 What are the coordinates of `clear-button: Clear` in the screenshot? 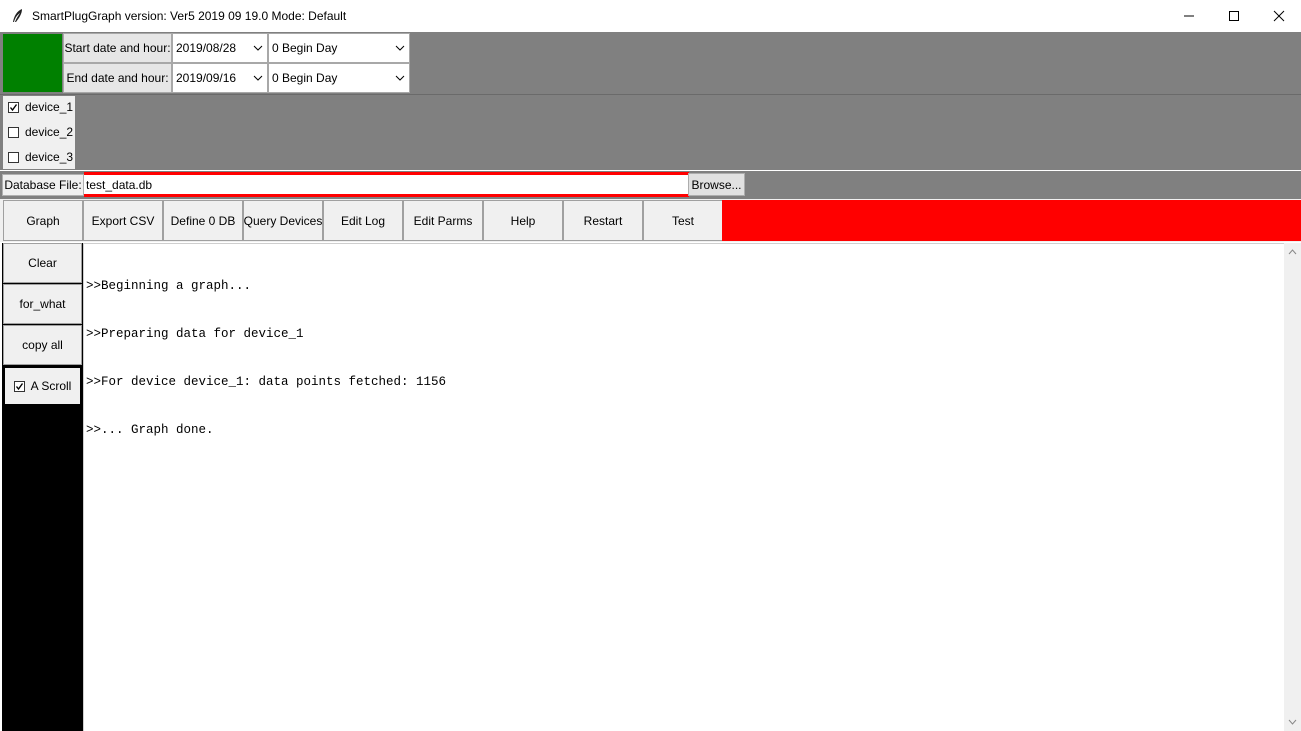 It's located at (42, 263).